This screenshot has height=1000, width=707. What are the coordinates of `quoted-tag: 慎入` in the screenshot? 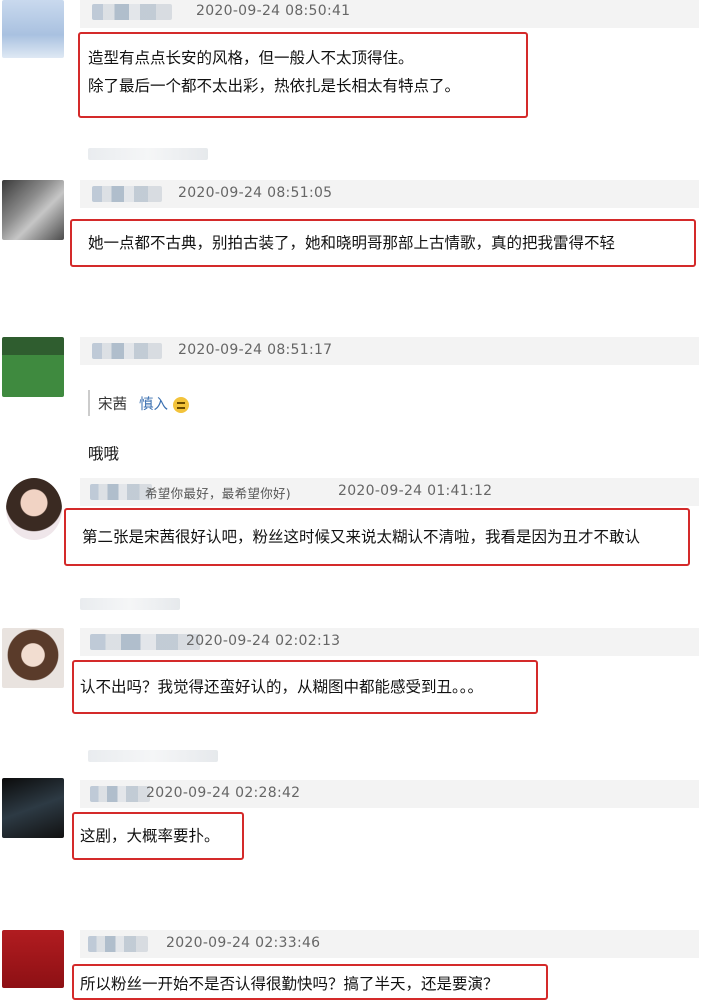 It's located at (164, 403).